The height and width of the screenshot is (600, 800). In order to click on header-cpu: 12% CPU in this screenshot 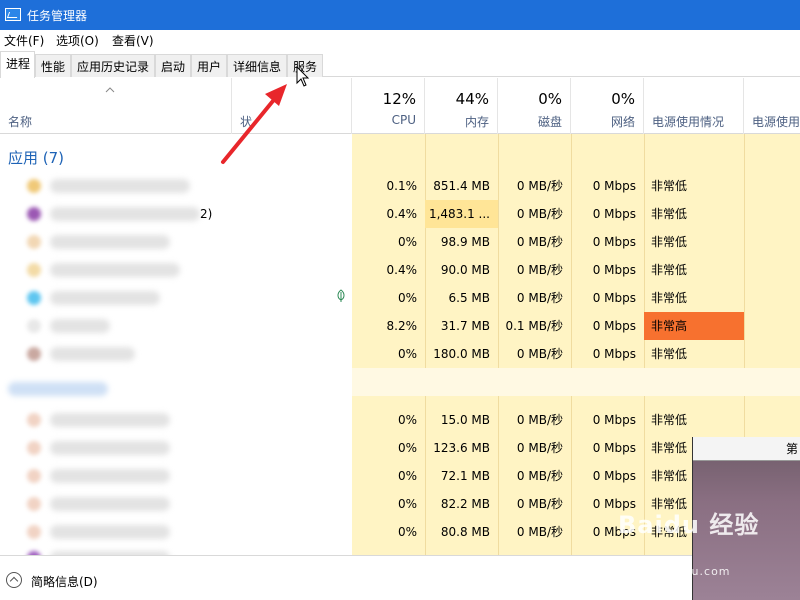, I will do `click(388, 106)`.